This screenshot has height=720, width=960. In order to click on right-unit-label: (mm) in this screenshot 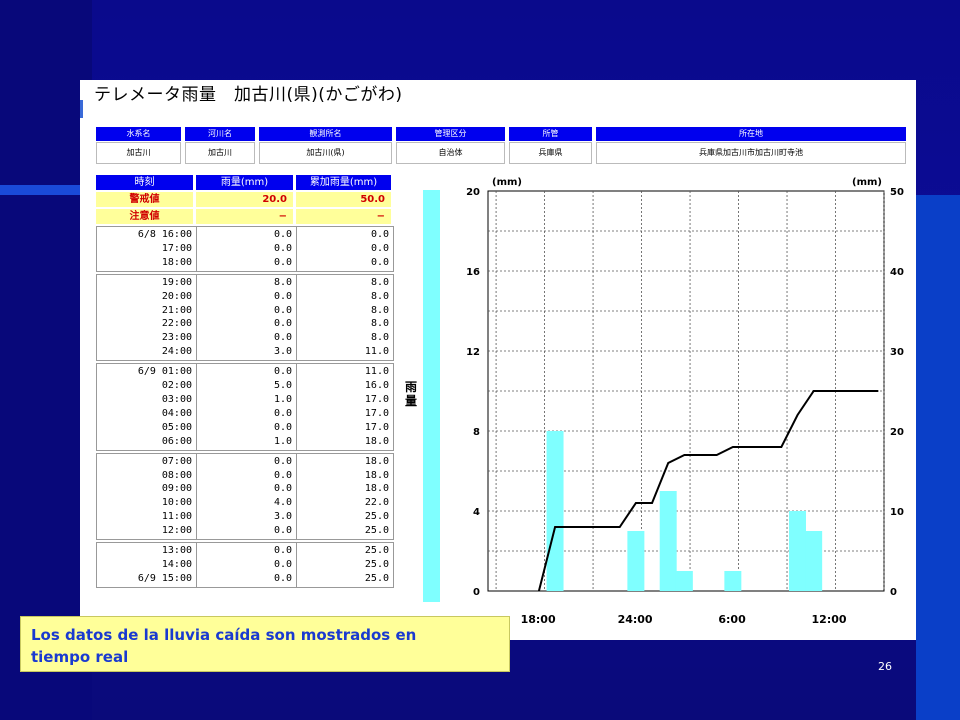, I will do `click(867, 182)`.